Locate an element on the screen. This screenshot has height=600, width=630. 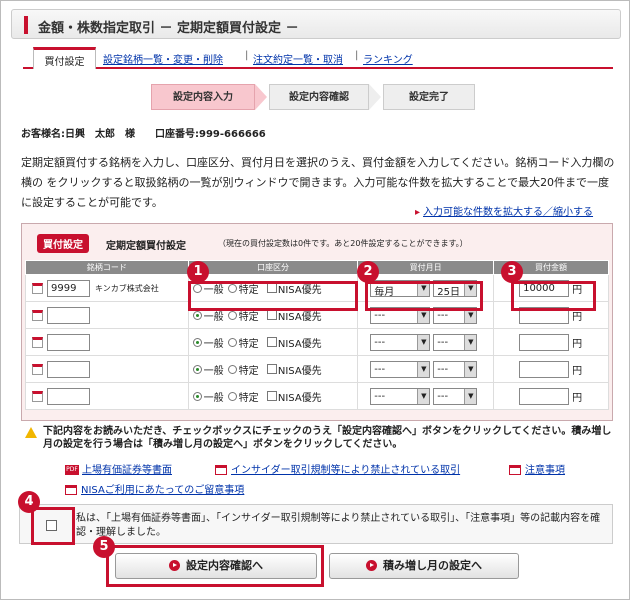
tab-purchase-settings: 買付設定 is located at coordinates (64, 58).